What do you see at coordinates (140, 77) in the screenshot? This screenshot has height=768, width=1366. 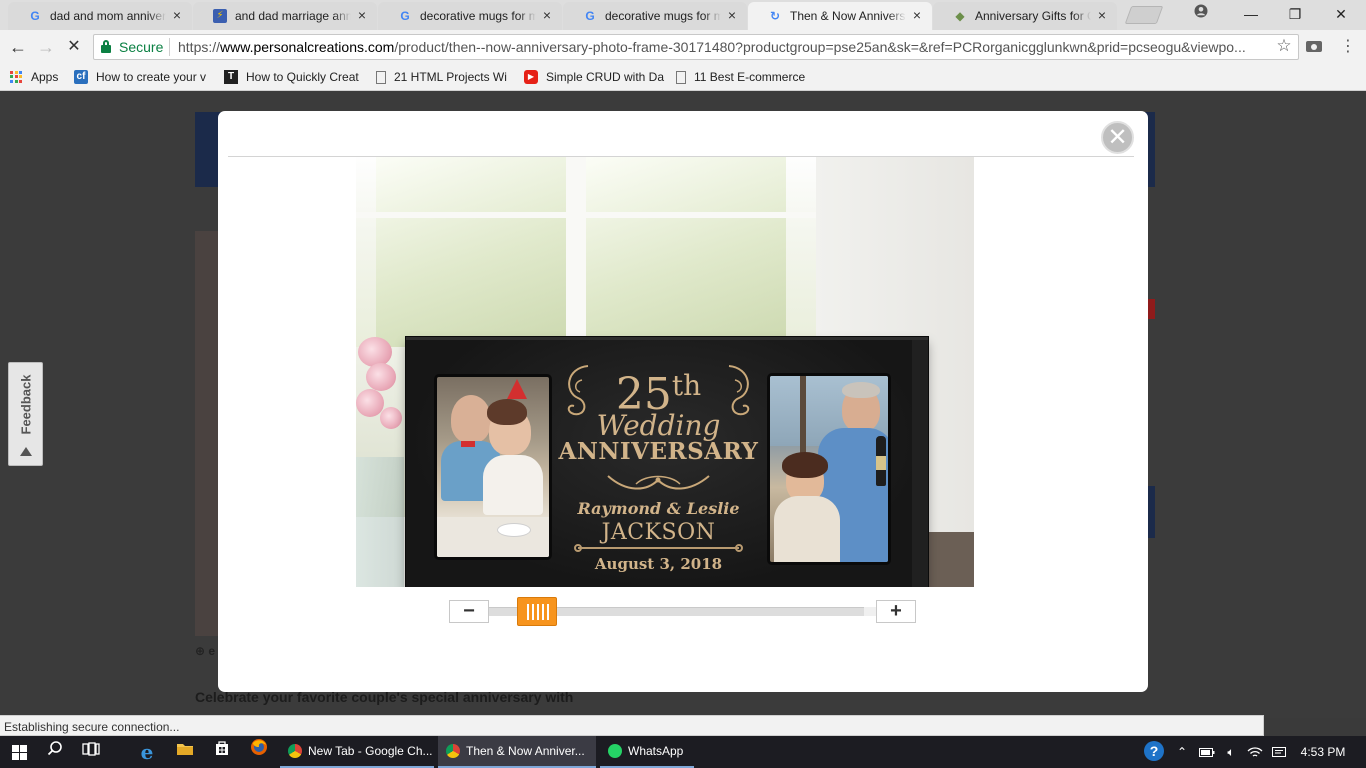 I see `bookmark-create-your: cf How to create your v` at bounding box center [140, 77].